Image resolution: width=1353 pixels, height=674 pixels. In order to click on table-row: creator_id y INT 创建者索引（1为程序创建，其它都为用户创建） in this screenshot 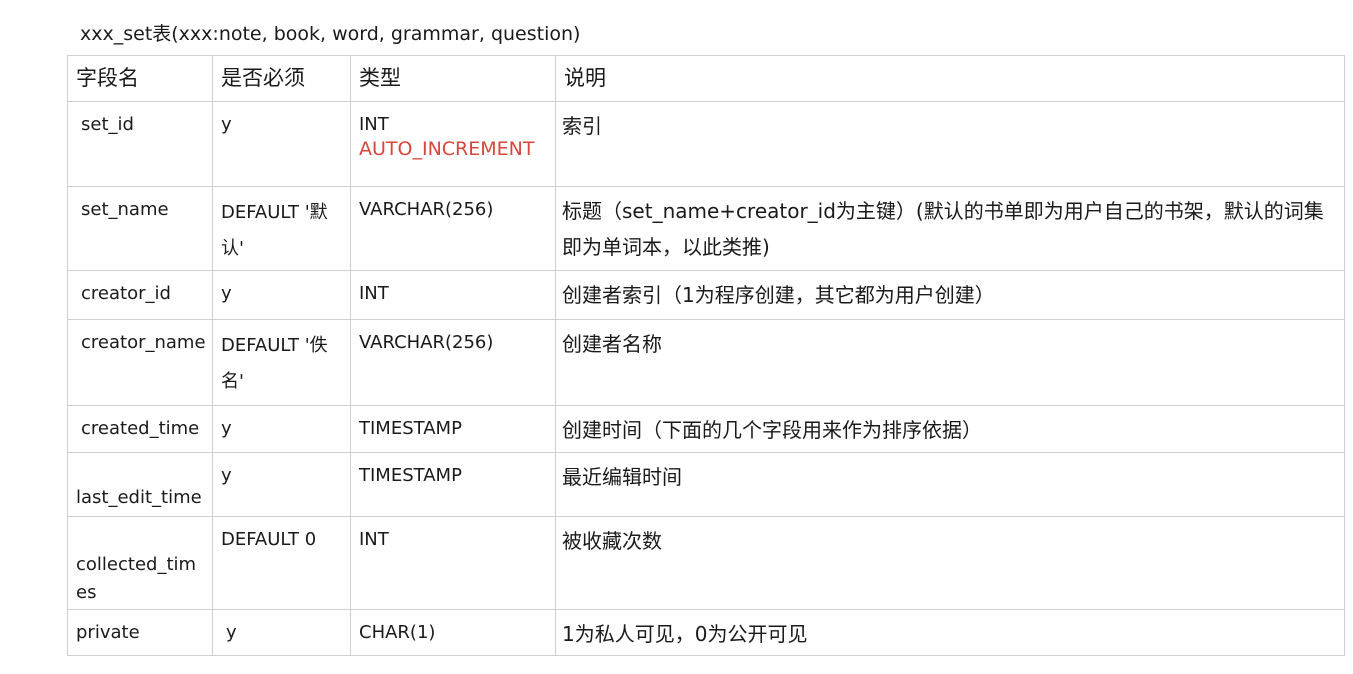, I will do `click(706, 295)`.